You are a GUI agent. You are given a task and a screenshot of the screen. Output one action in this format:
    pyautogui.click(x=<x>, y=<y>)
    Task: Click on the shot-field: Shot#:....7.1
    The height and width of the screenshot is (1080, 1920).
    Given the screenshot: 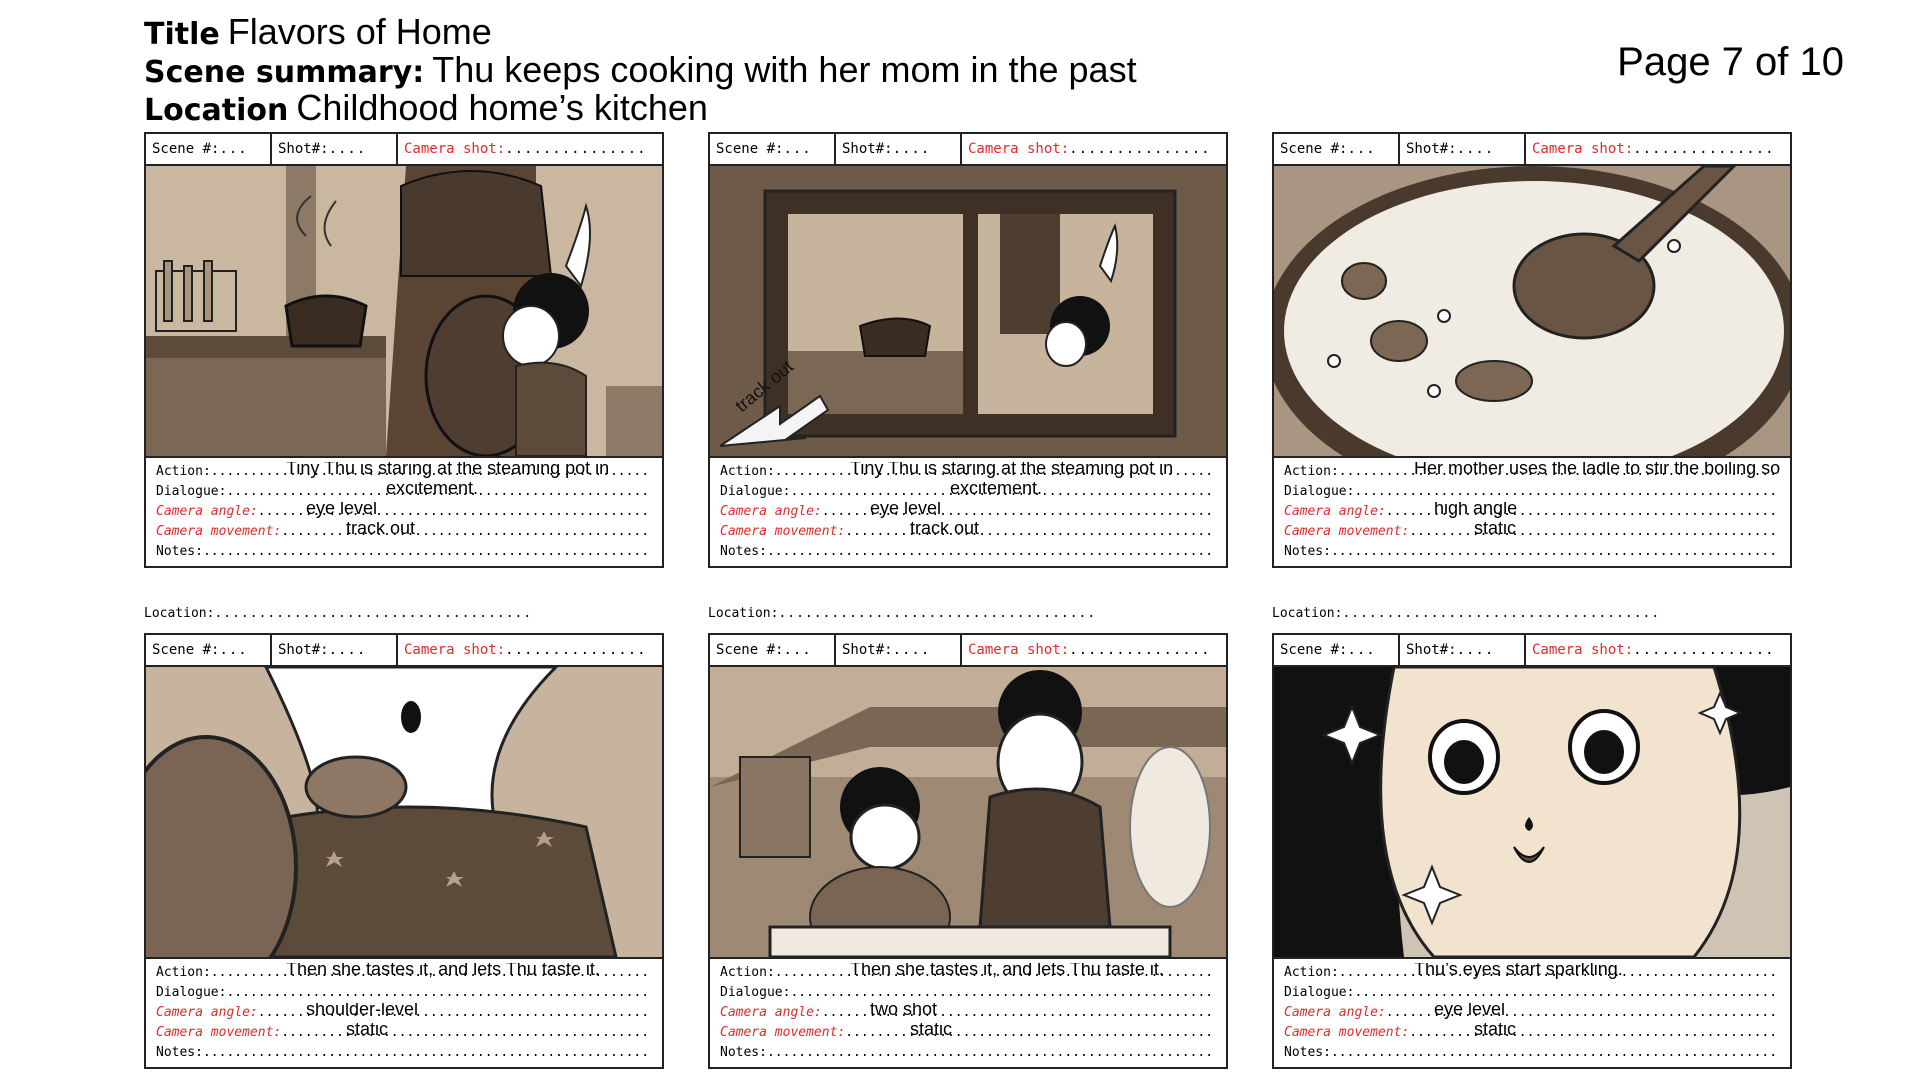 What is the action you would take?
    pyautogui.click(x=335, y=149)
    